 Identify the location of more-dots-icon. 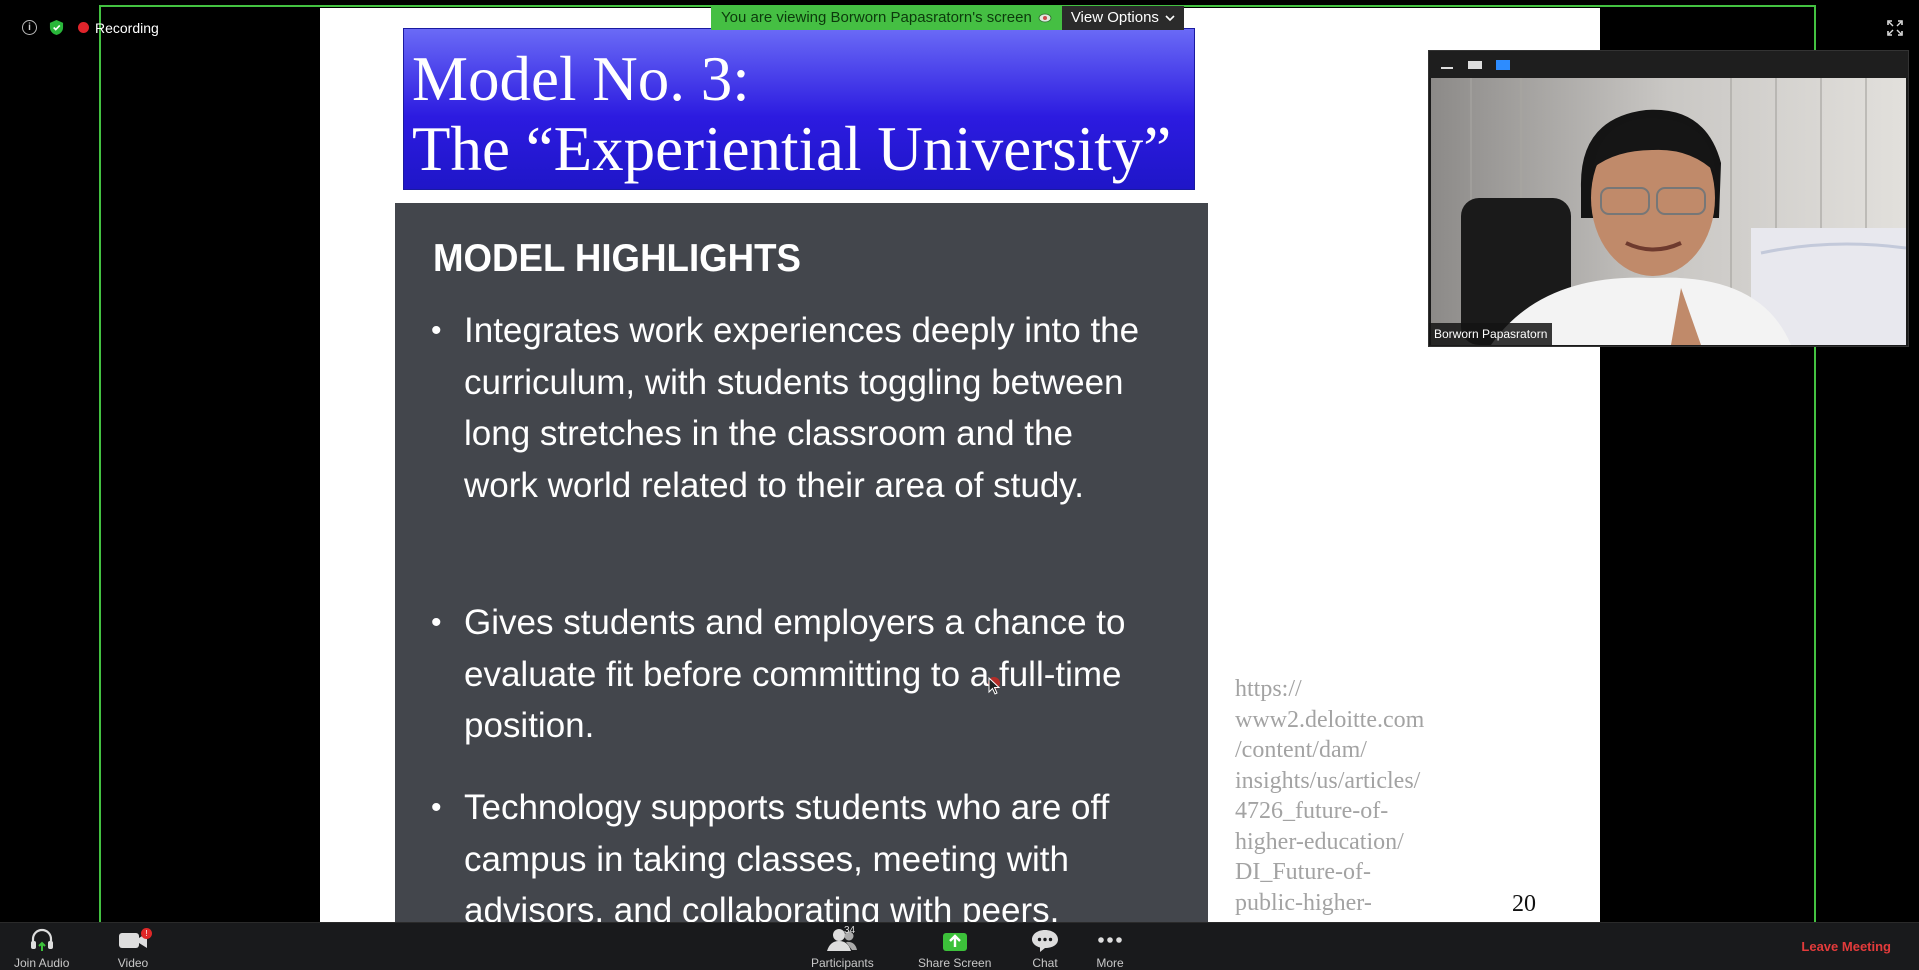
(1110, 940).